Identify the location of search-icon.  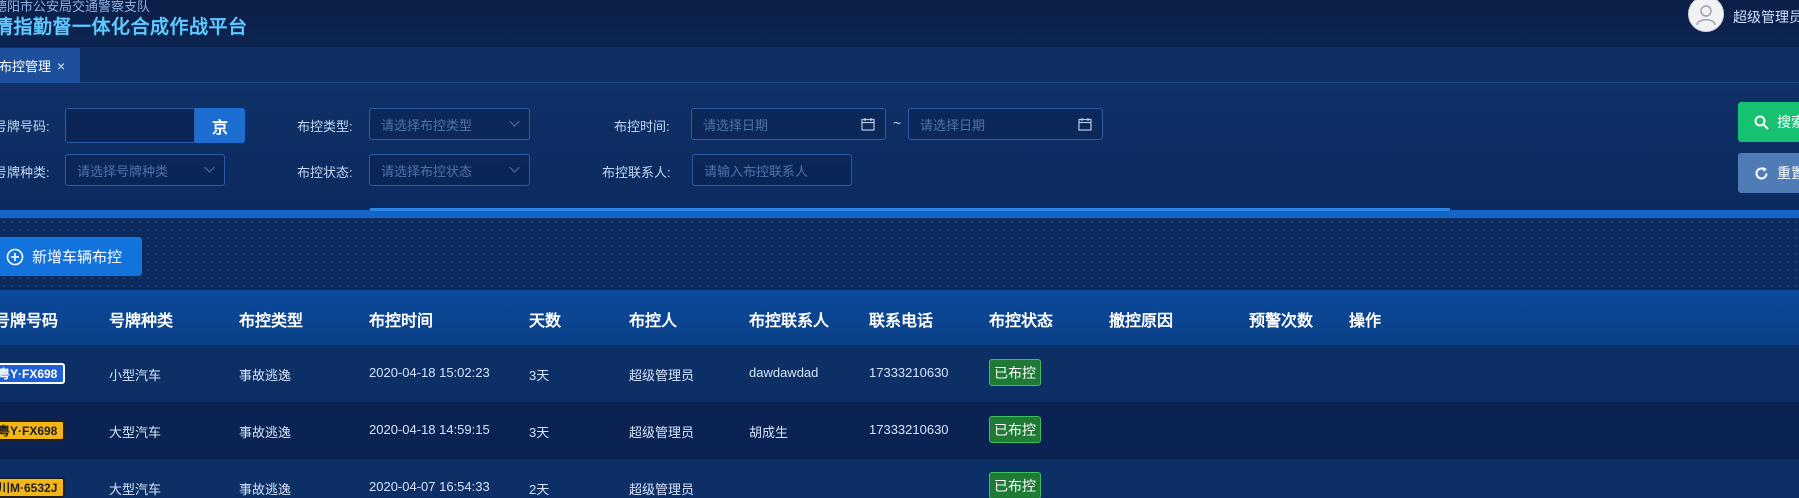
(1761, 122).